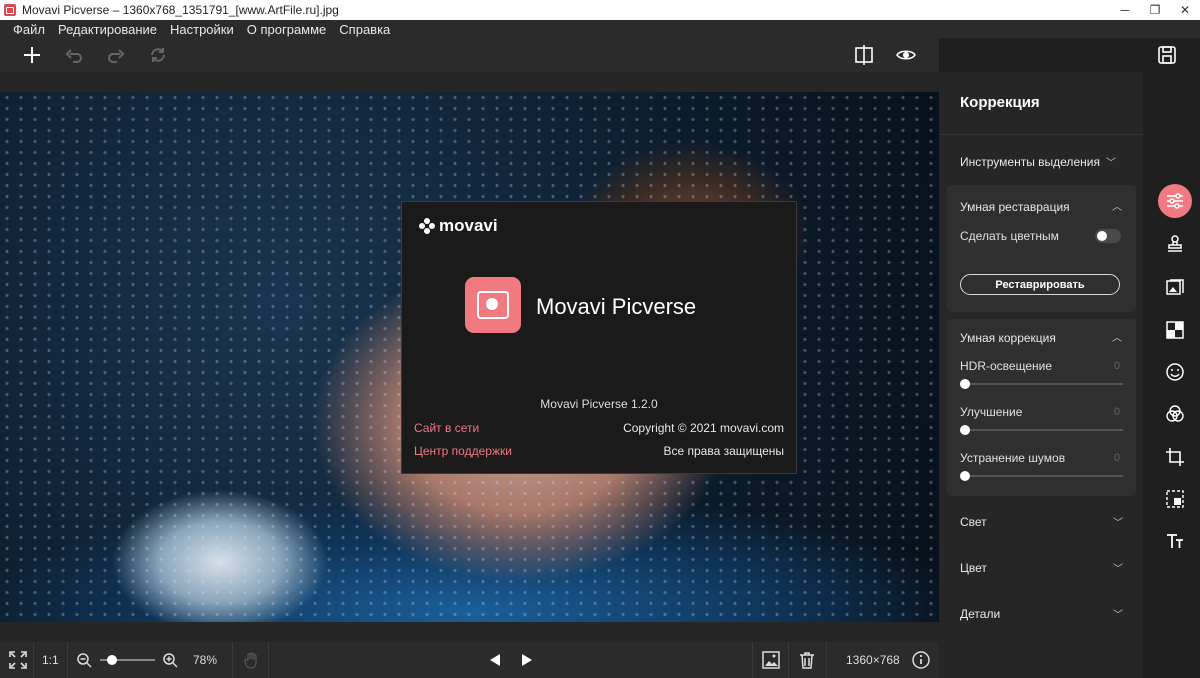  Describe the element at coordinates (807, 660) in the screenshot. I see `delete-icon` at that location.